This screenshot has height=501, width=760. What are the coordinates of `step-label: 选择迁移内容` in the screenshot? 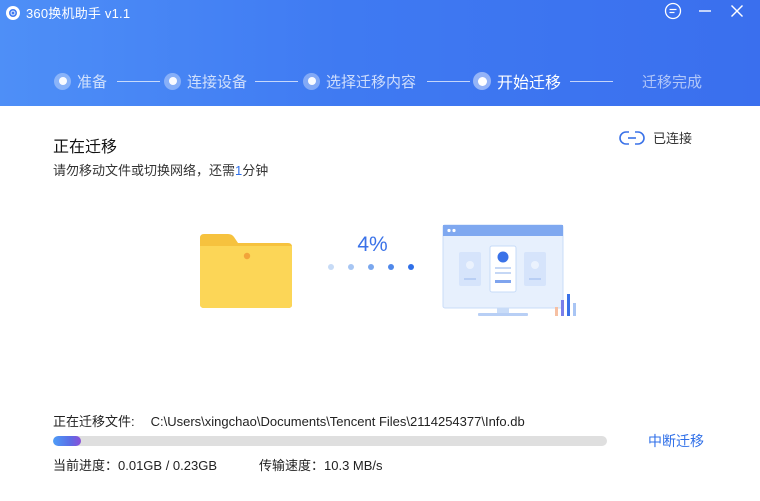 It's located at (371, 82).